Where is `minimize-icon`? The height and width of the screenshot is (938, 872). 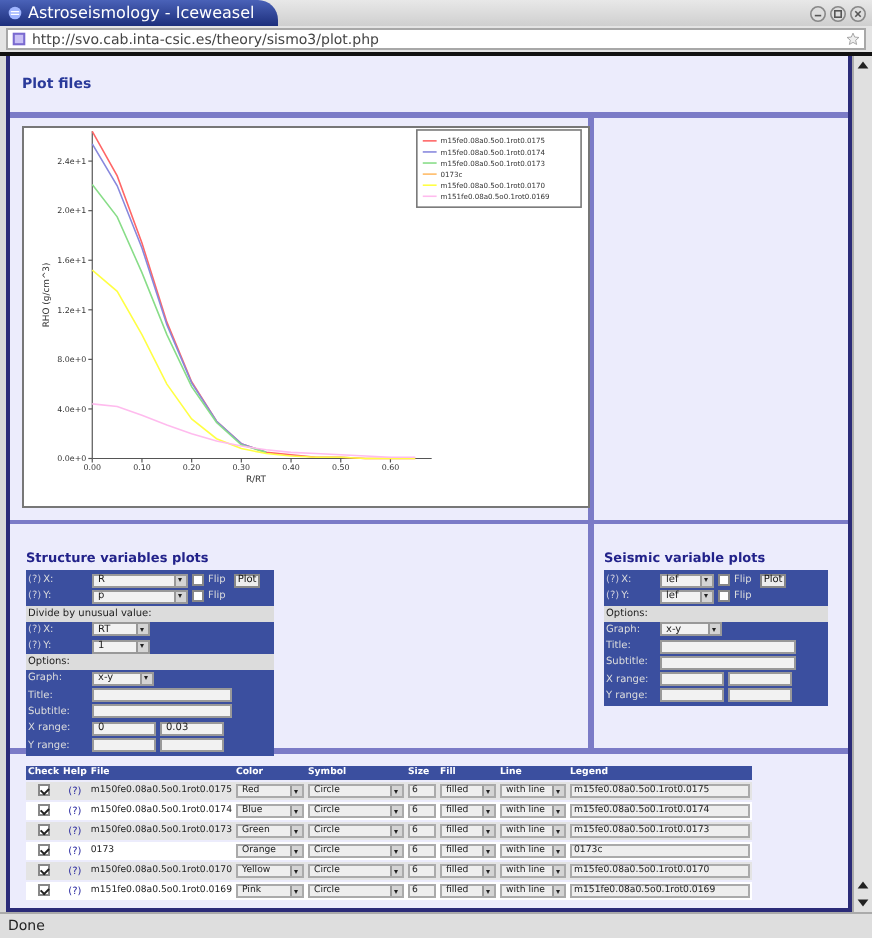
minimize-icon is located at coordinates (818, 13).